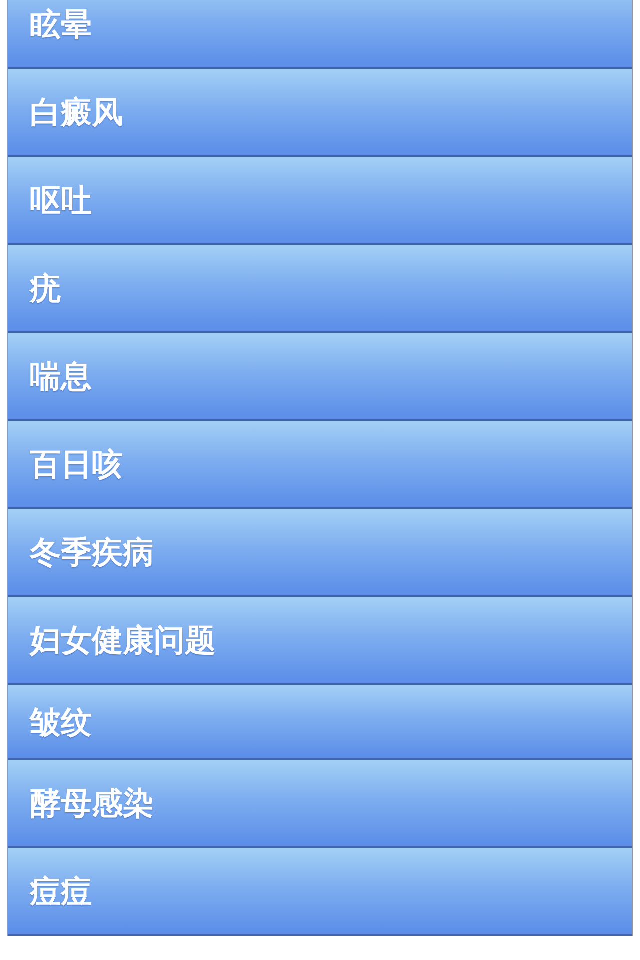 The height and width of the screenshot is (960, 640). What do you see at coordinates (320, 804) in the screenshot?
I see `list-item: 酵母感染` at bounding box center [320, 804].